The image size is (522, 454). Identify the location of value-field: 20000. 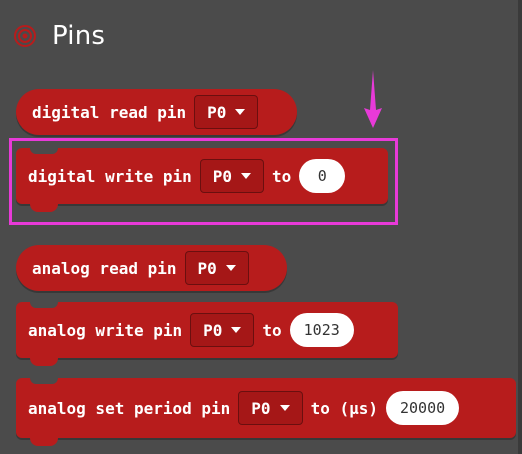
(423, 408).